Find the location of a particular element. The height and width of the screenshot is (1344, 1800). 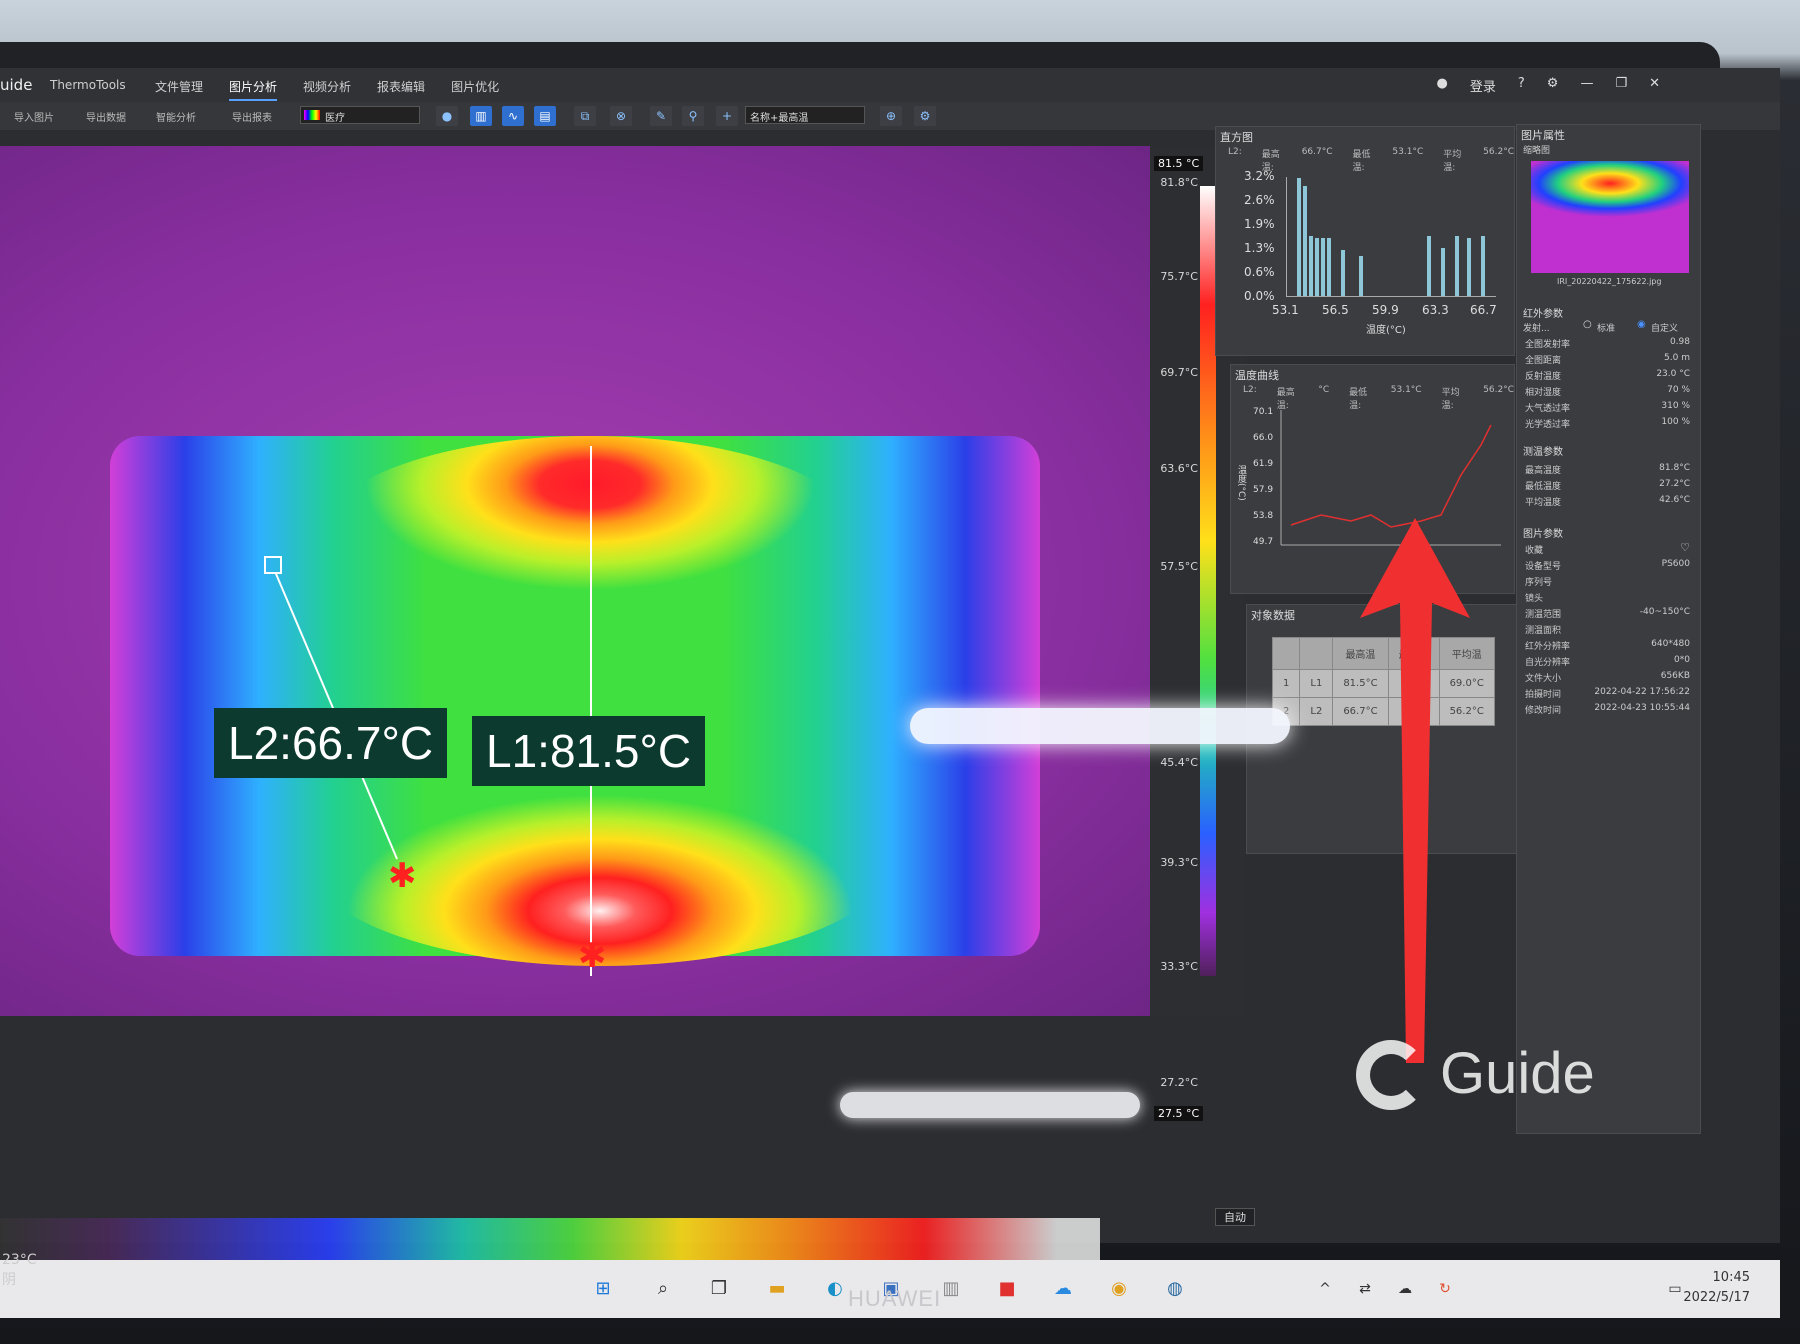

thumbnail-image is located at coordinates (1610, 217).